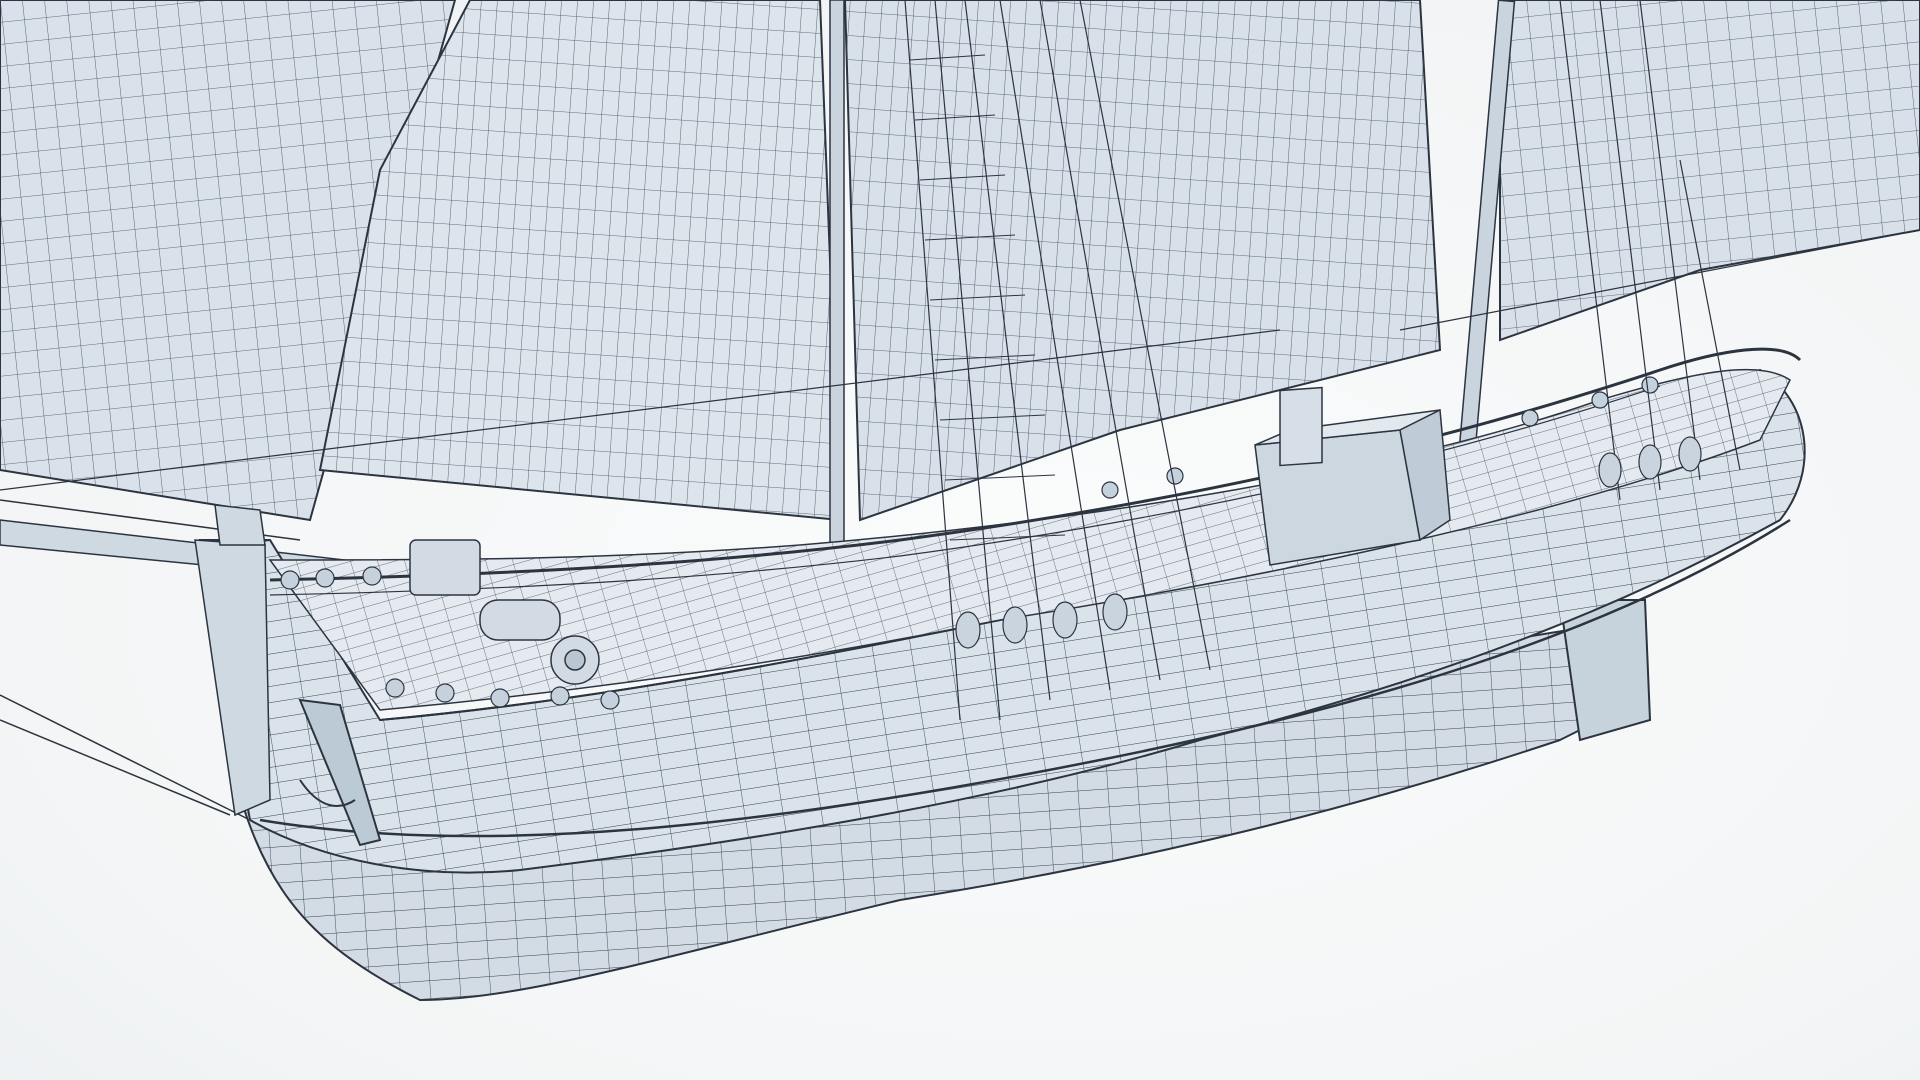 The width and height of the screenshot is (1920, 1080). Describe the element at coordinates (1709, 171) in the screenshot. I see `aft-sail` at that location.